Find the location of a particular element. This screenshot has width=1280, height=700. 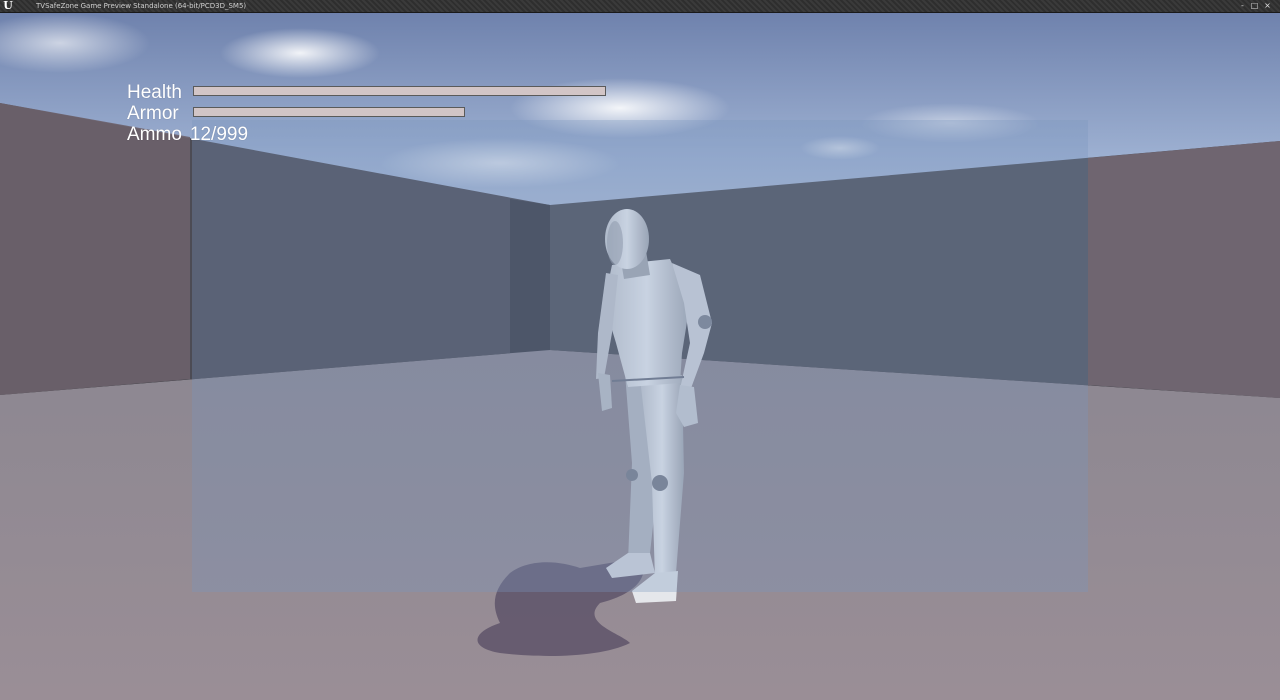

health-bar is located at coordinates (399, 91).